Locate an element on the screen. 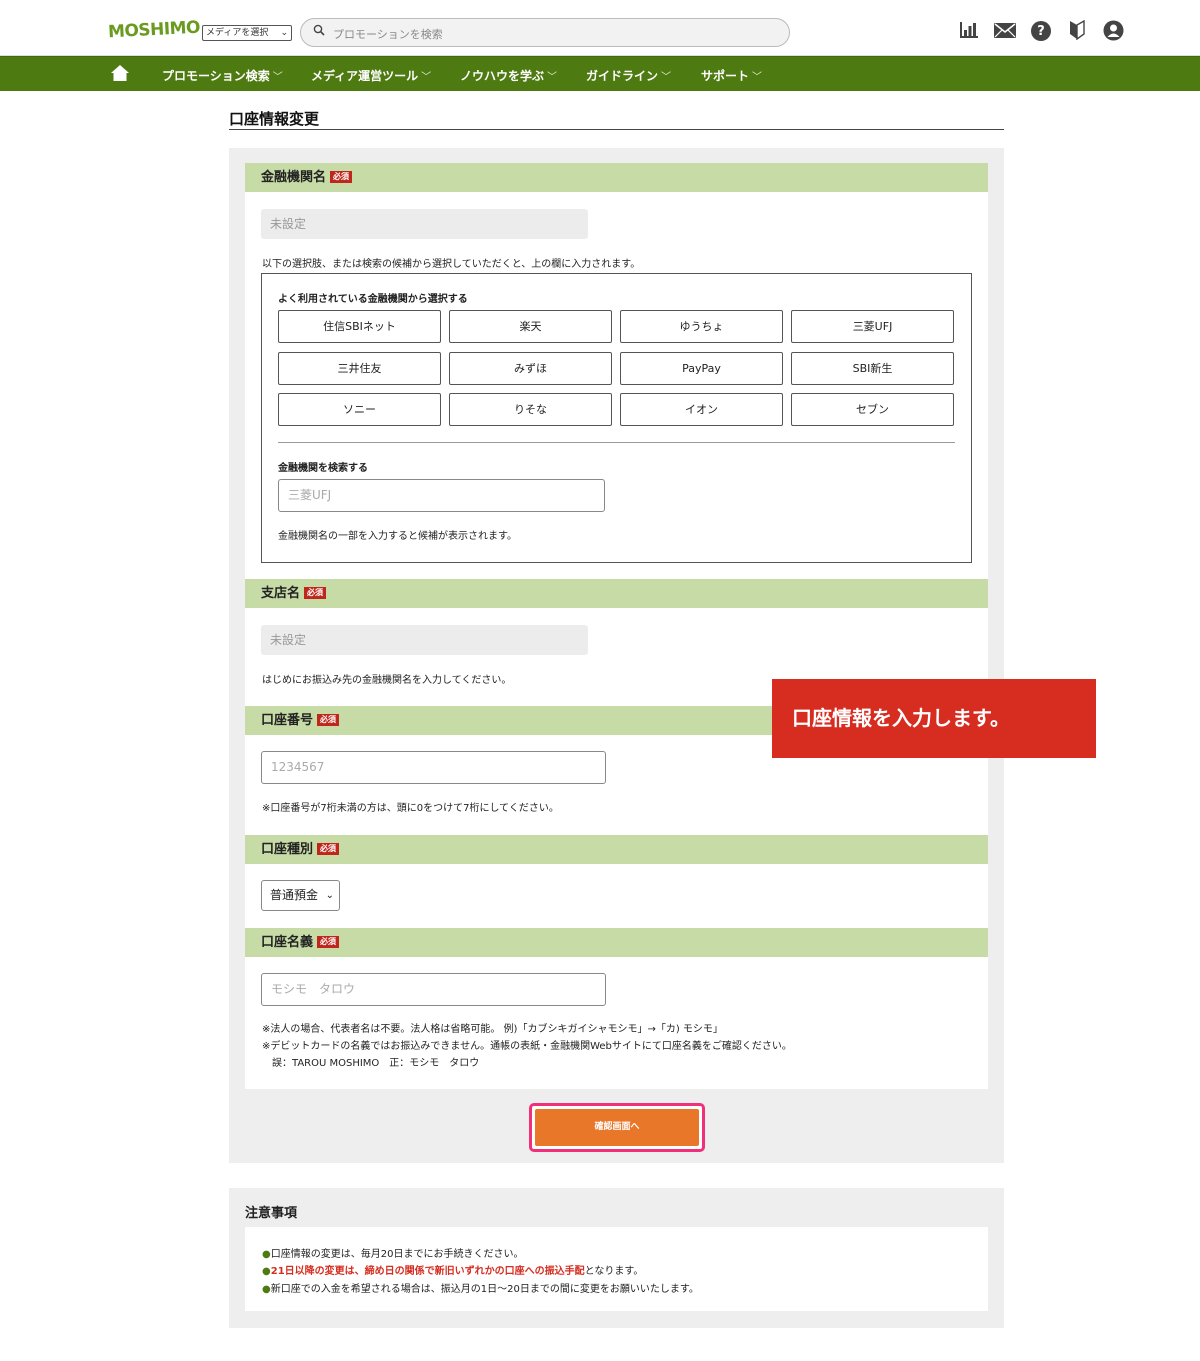 This screenshot has width=1200, height=1361. account-number-input: 1234567 is located at coordinates (433, 767).